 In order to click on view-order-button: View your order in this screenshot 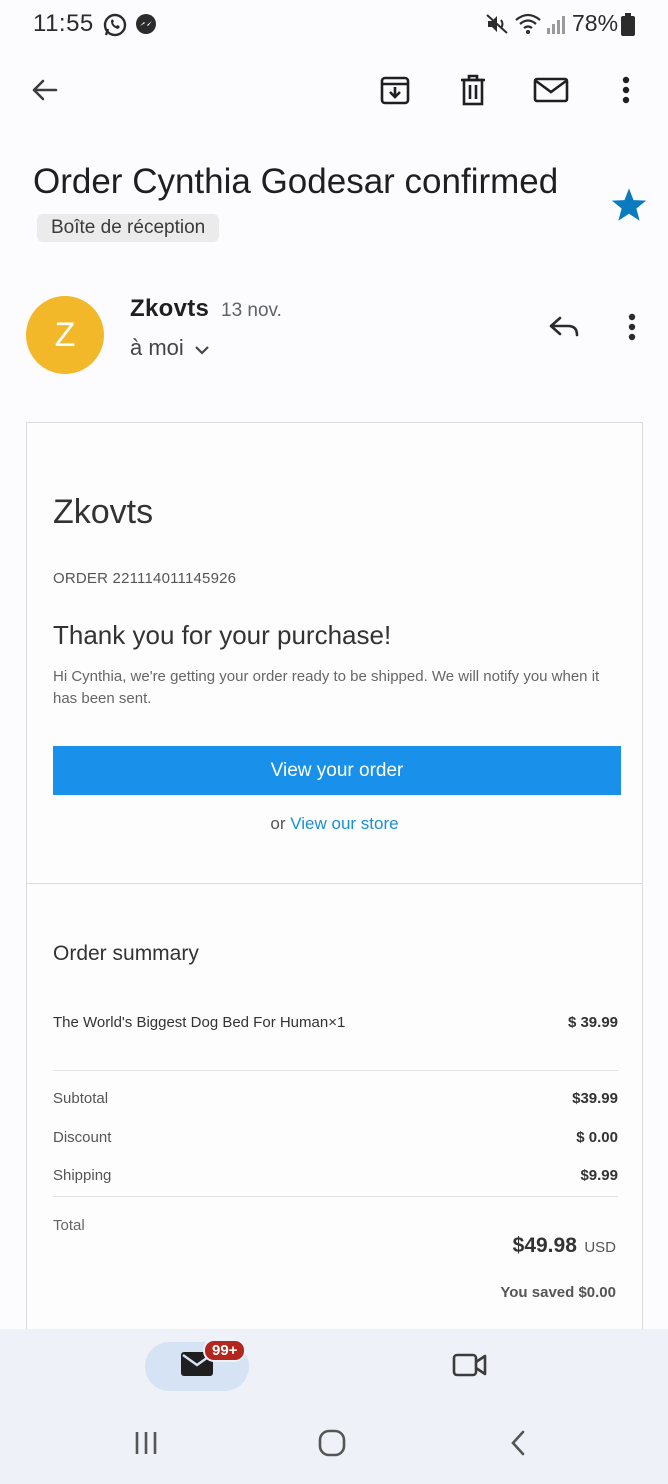, I will do `click(337, 770)`.